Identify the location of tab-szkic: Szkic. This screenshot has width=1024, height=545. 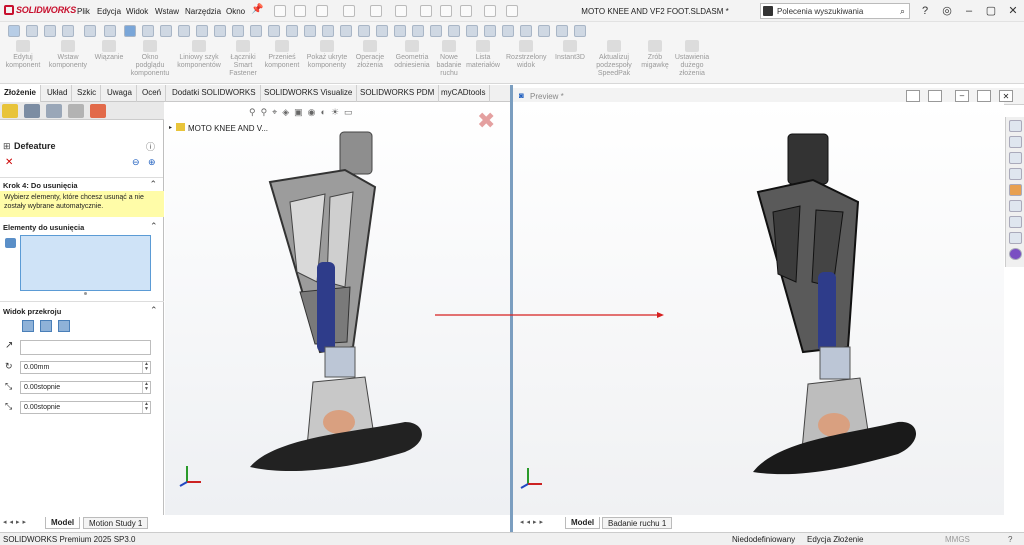
(87, 93).